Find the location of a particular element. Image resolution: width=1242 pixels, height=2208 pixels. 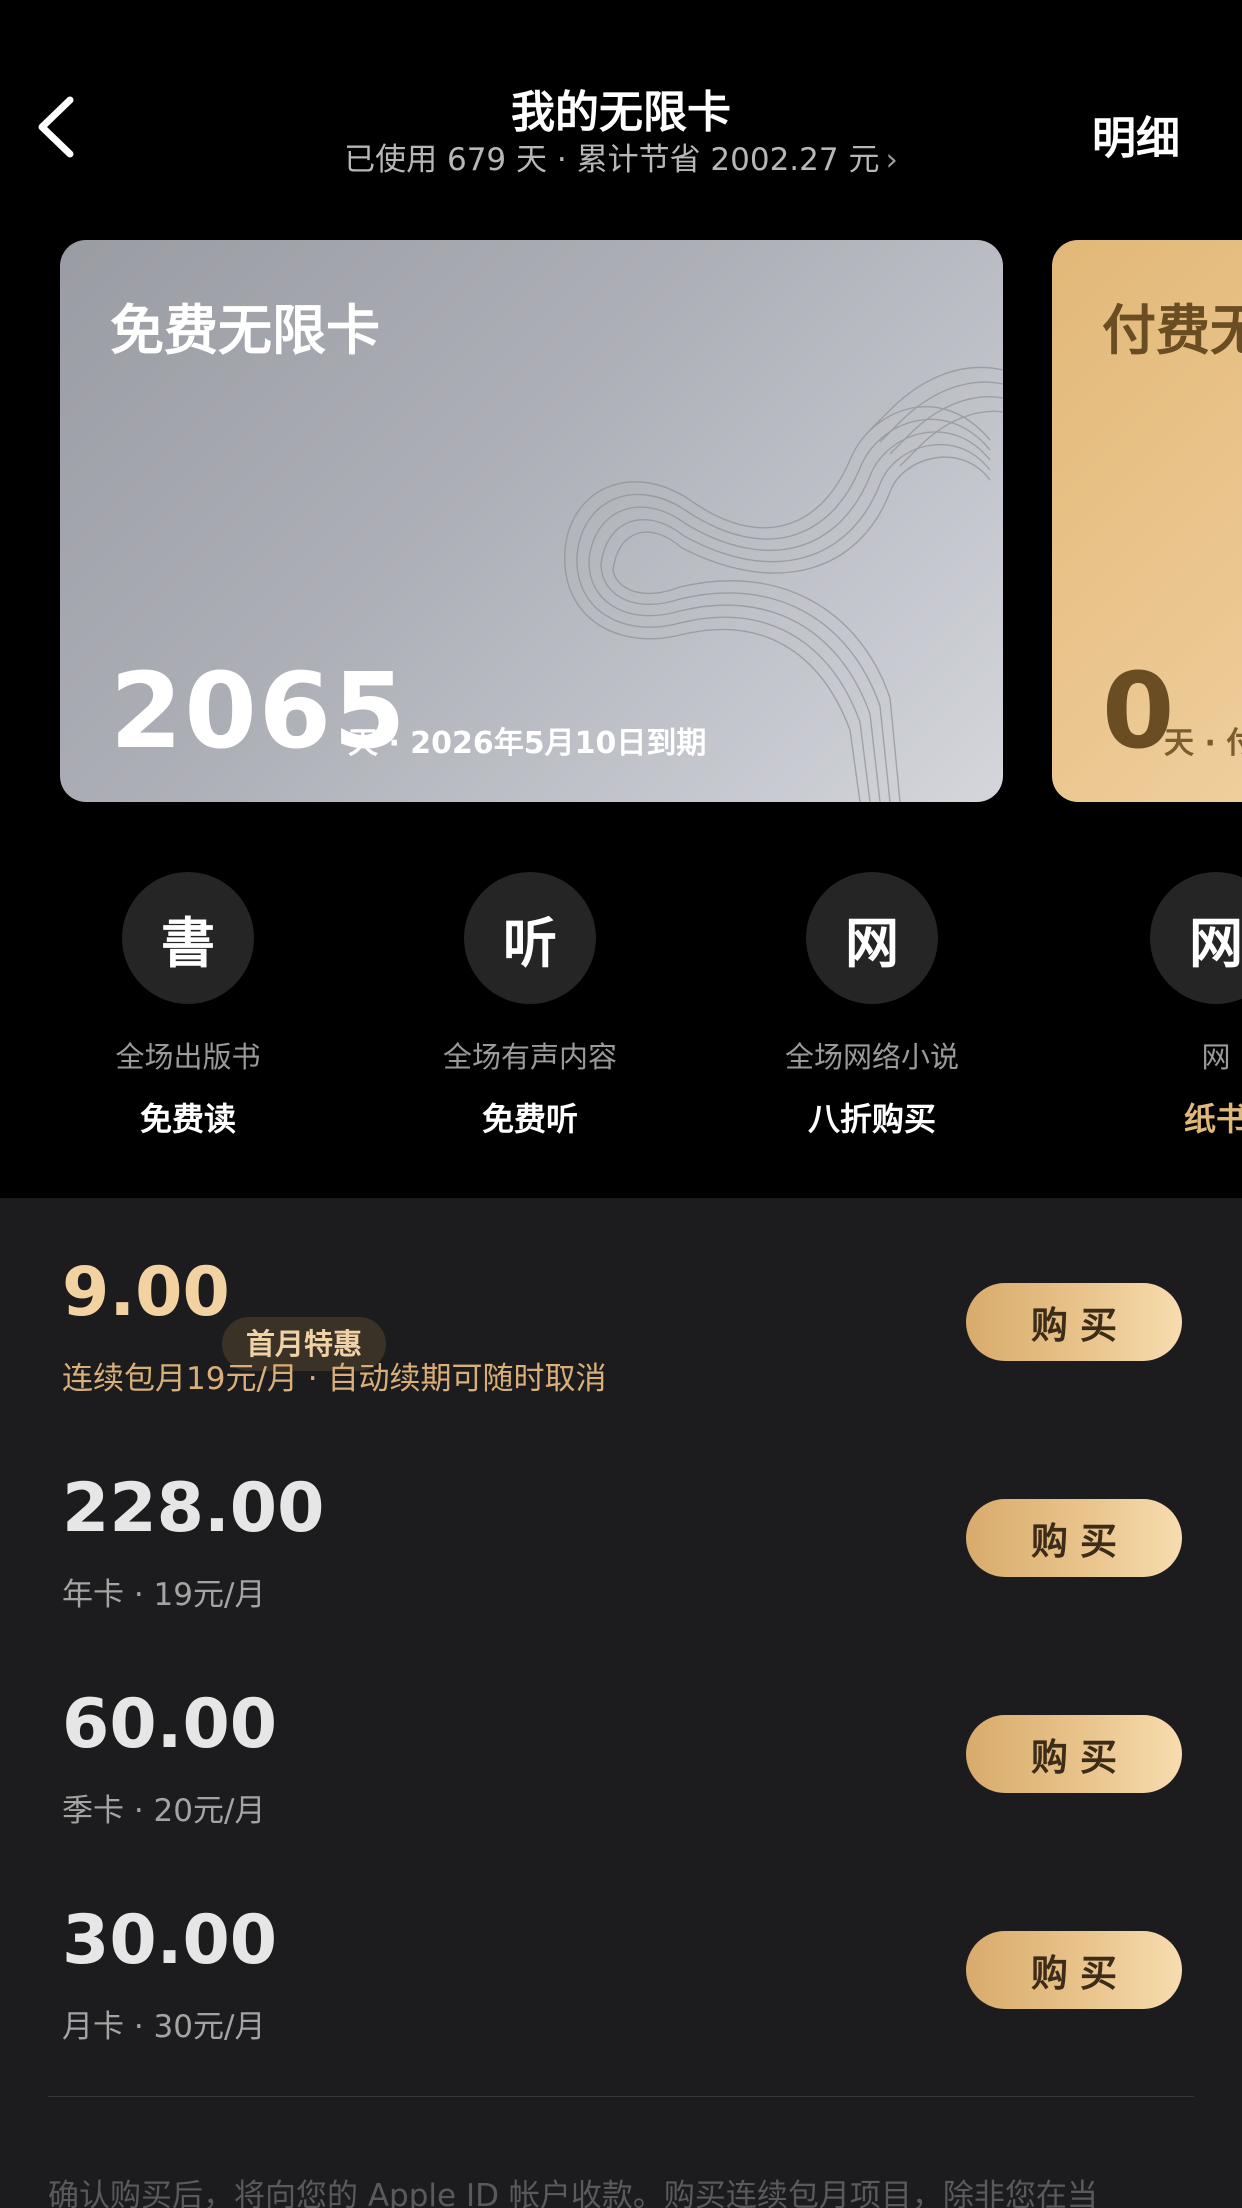

option-price: 30.00 is located at coordinates (170, 1940).